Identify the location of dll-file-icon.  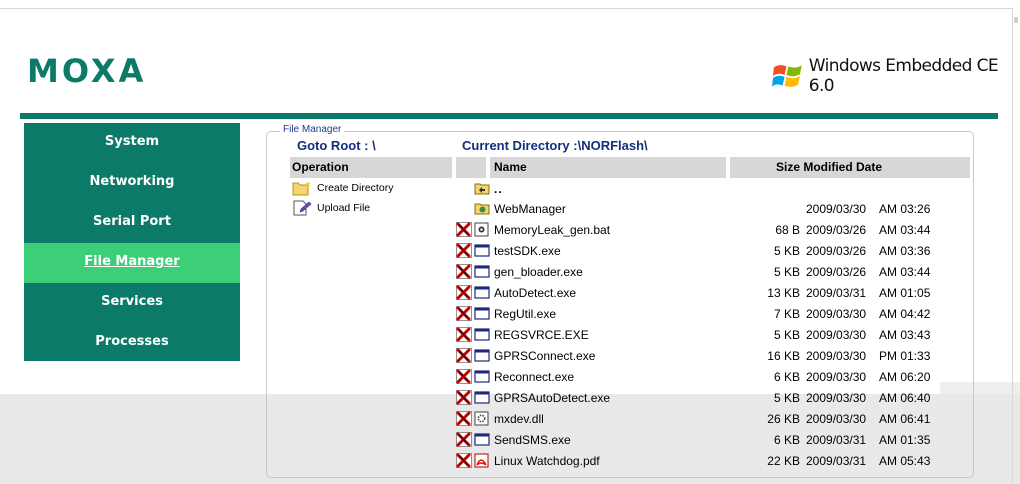
(481, 418).